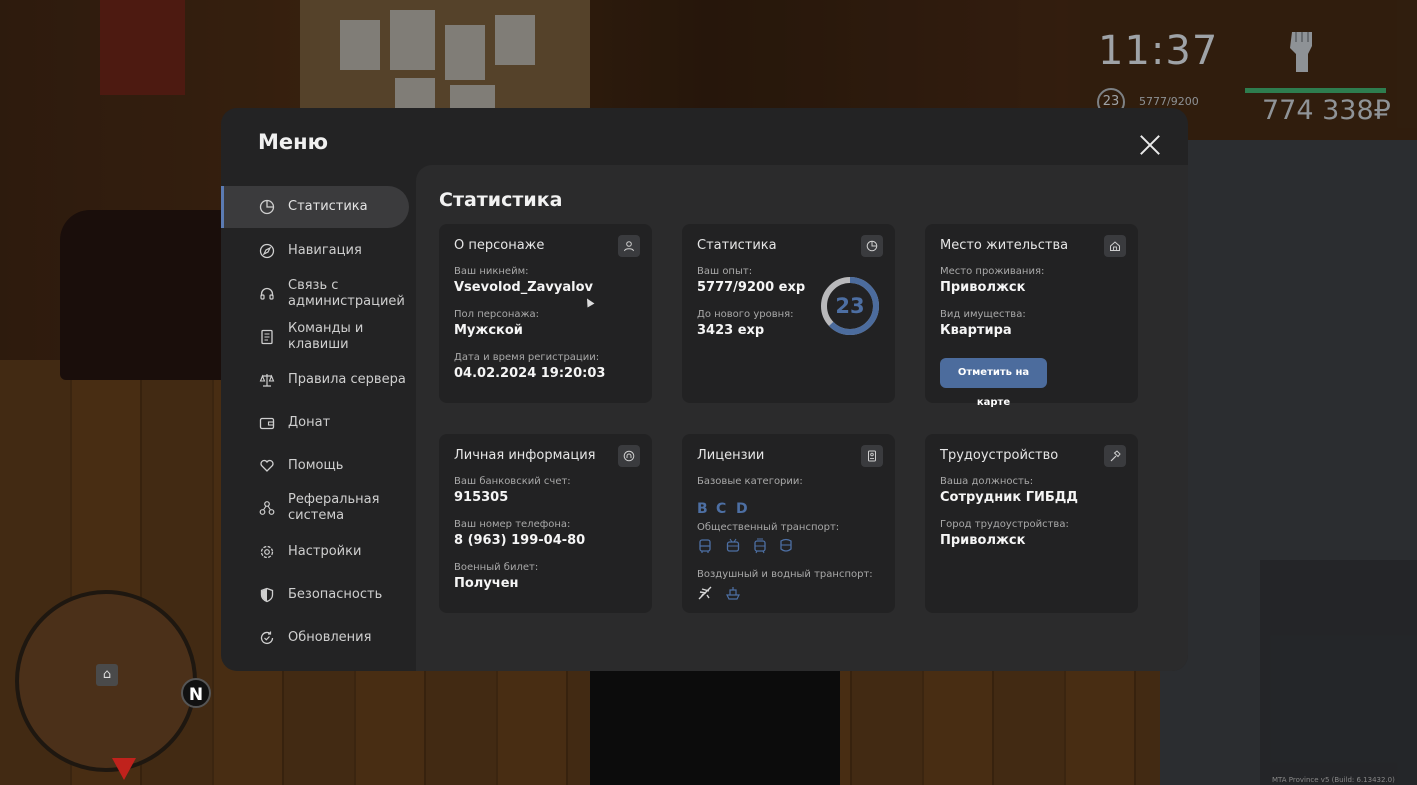 This screenshot has height=785, width=1417. I want to click on scales-icon, so click(267, 380).